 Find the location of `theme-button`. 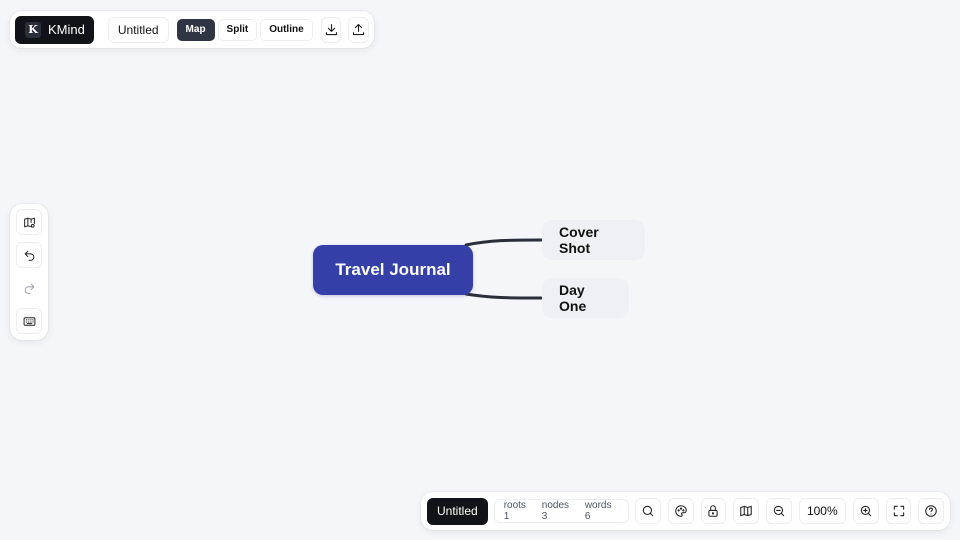

theme-button is located at coordinates (680, 511).